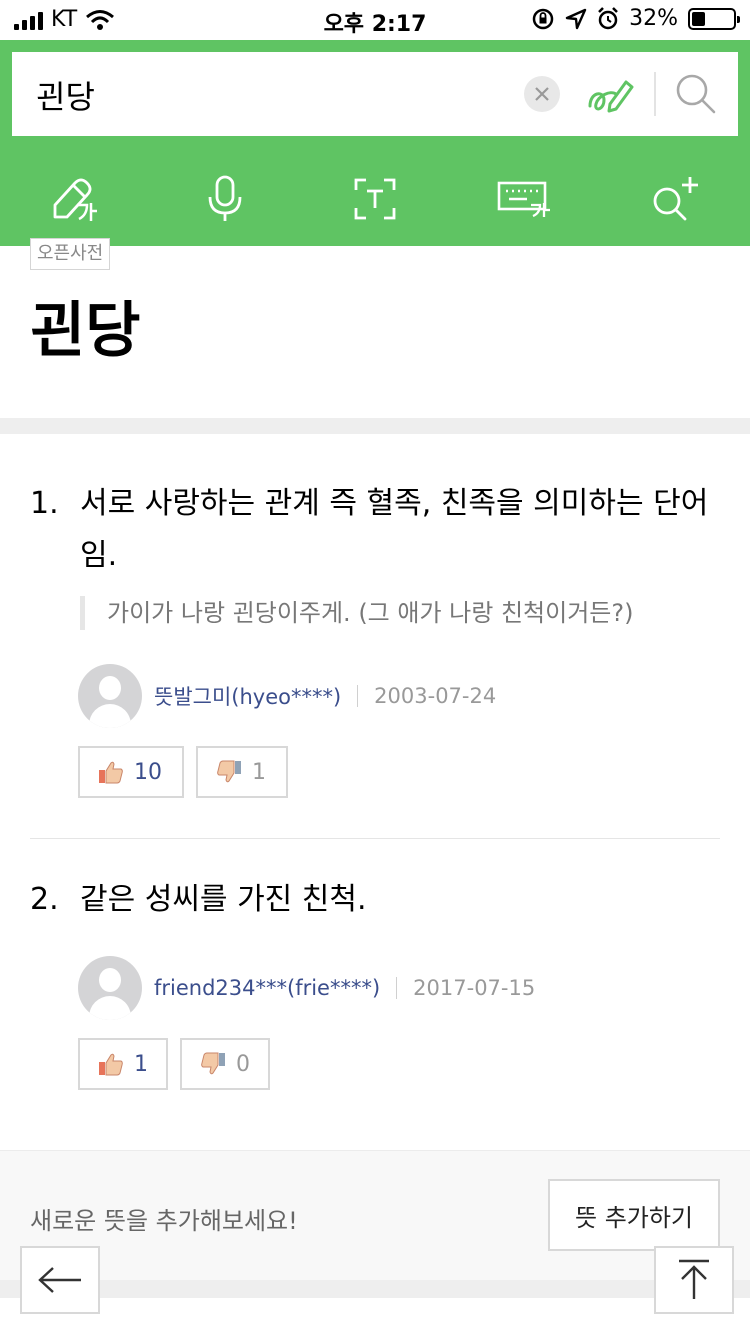 The height and width of the screenshot is (1334, 750). I want to click on author-row: friend234***(frie****) 2017-07-15, so click(399, 988).